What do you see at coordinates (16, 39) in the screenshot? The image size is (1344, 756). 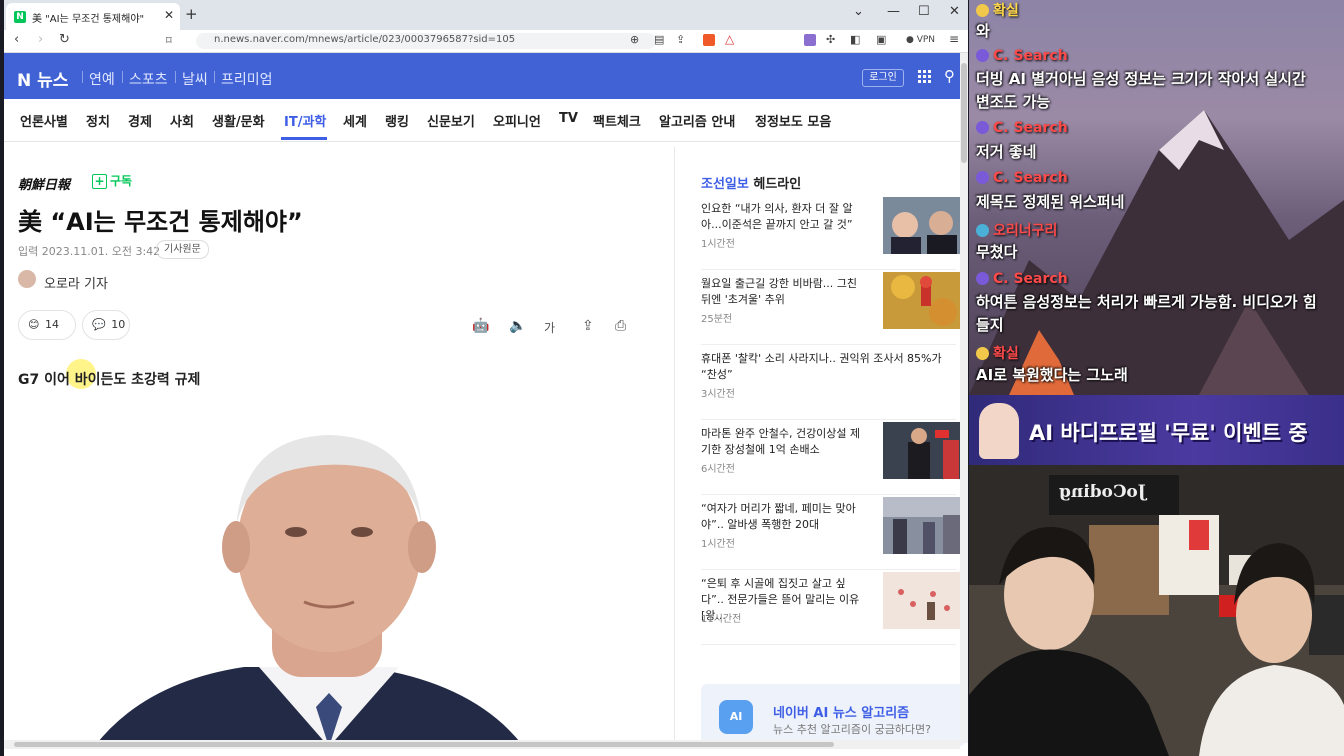 I see `back-icon: ‹` at bounding box center [16, 39].